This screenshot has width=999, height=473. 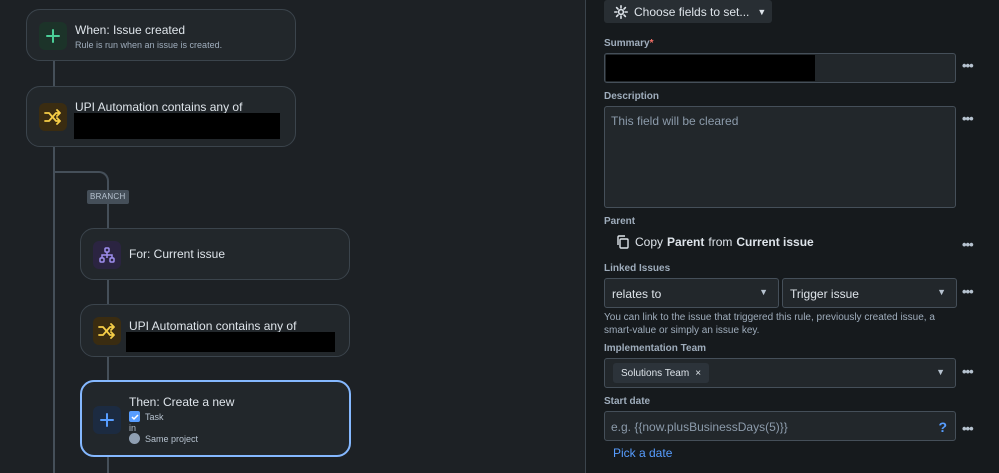 I want to click on linked-issues-more-icon: •••, so click(x=968, y=291).